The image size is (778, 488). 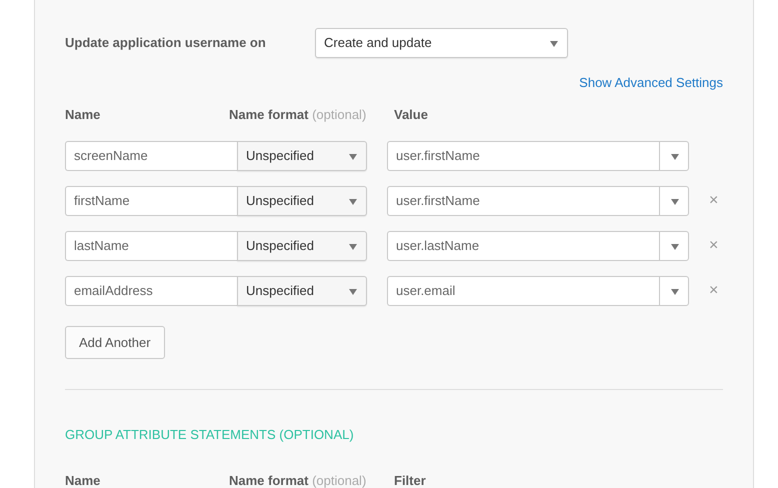 I want to click on field-label: Update application username on, so click(x=165, y=43).